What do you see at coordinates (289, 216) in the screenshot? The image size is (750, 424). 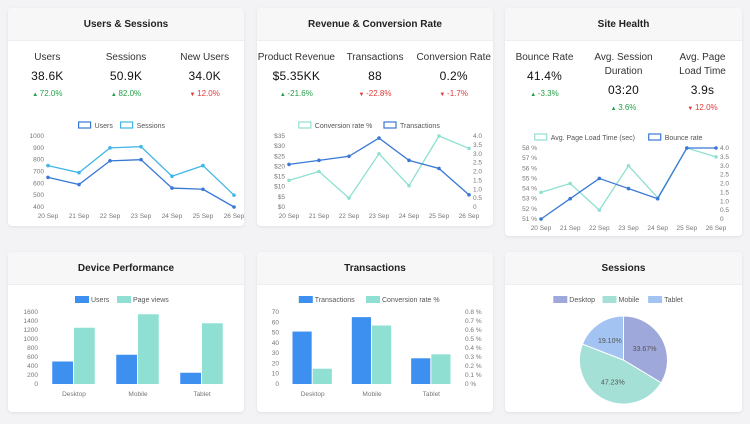 I see `x-tick-label: 20 Sep` at bounding box center [289, 216].